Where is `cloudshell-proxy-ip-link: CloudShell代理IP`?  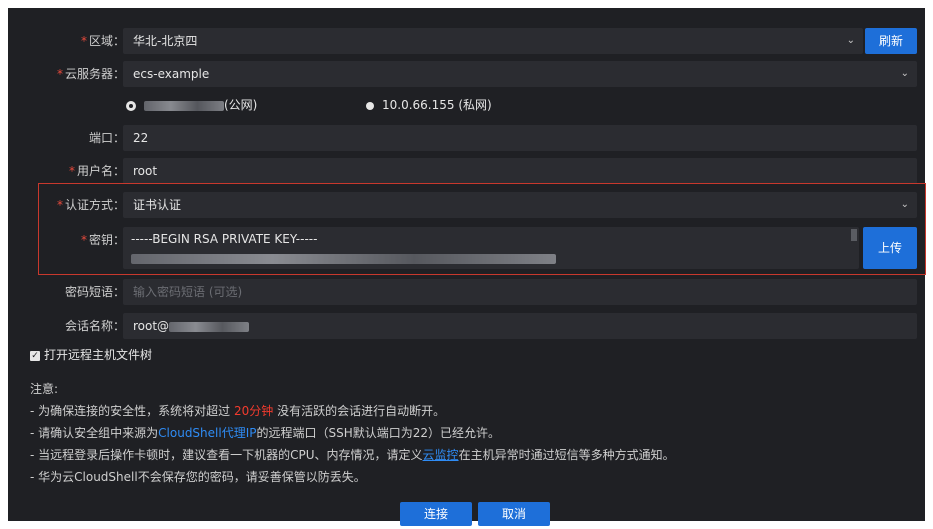 cloudshell-proxy-ip-link: CloudShell代理IP is located at coordinates (207, 433).